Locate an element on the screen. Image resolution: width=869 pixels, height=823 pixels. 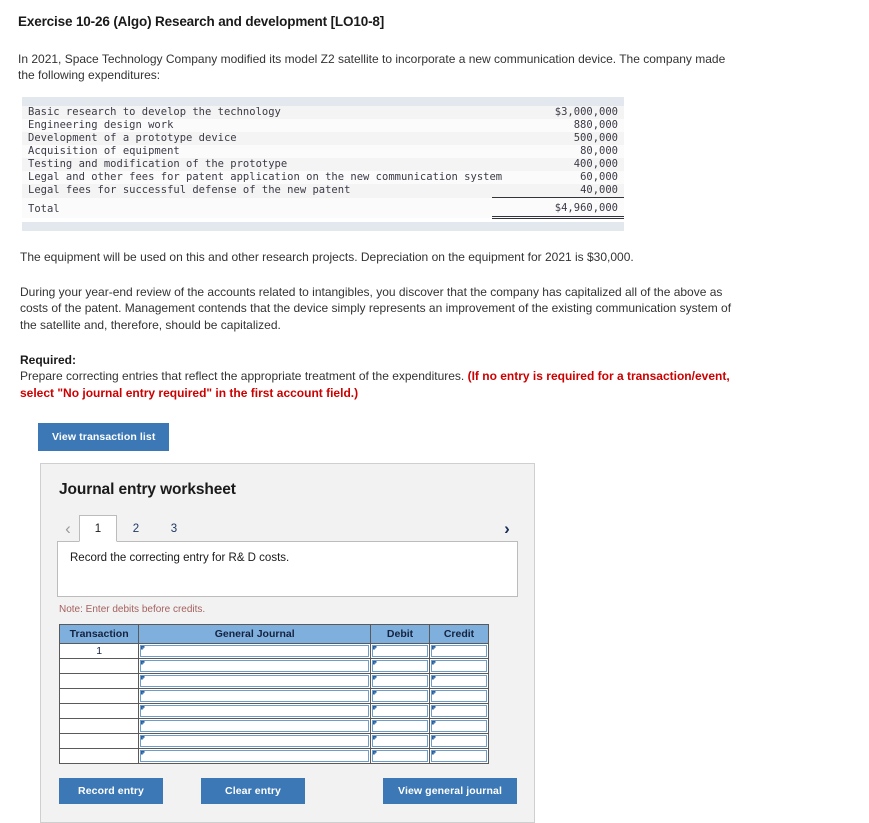
worksheet-tab-3: 3 is located at coordinates (174, 528).